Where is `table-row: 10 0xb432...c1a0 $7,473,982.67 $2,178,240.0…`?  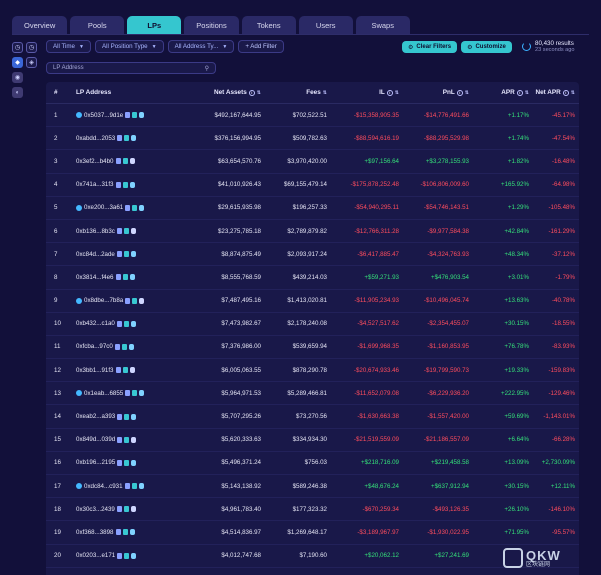
table-row: 10 0xb432...c1a0 $7,473,982.67 $2,178,240.0… is located at coordinates (312, 324).